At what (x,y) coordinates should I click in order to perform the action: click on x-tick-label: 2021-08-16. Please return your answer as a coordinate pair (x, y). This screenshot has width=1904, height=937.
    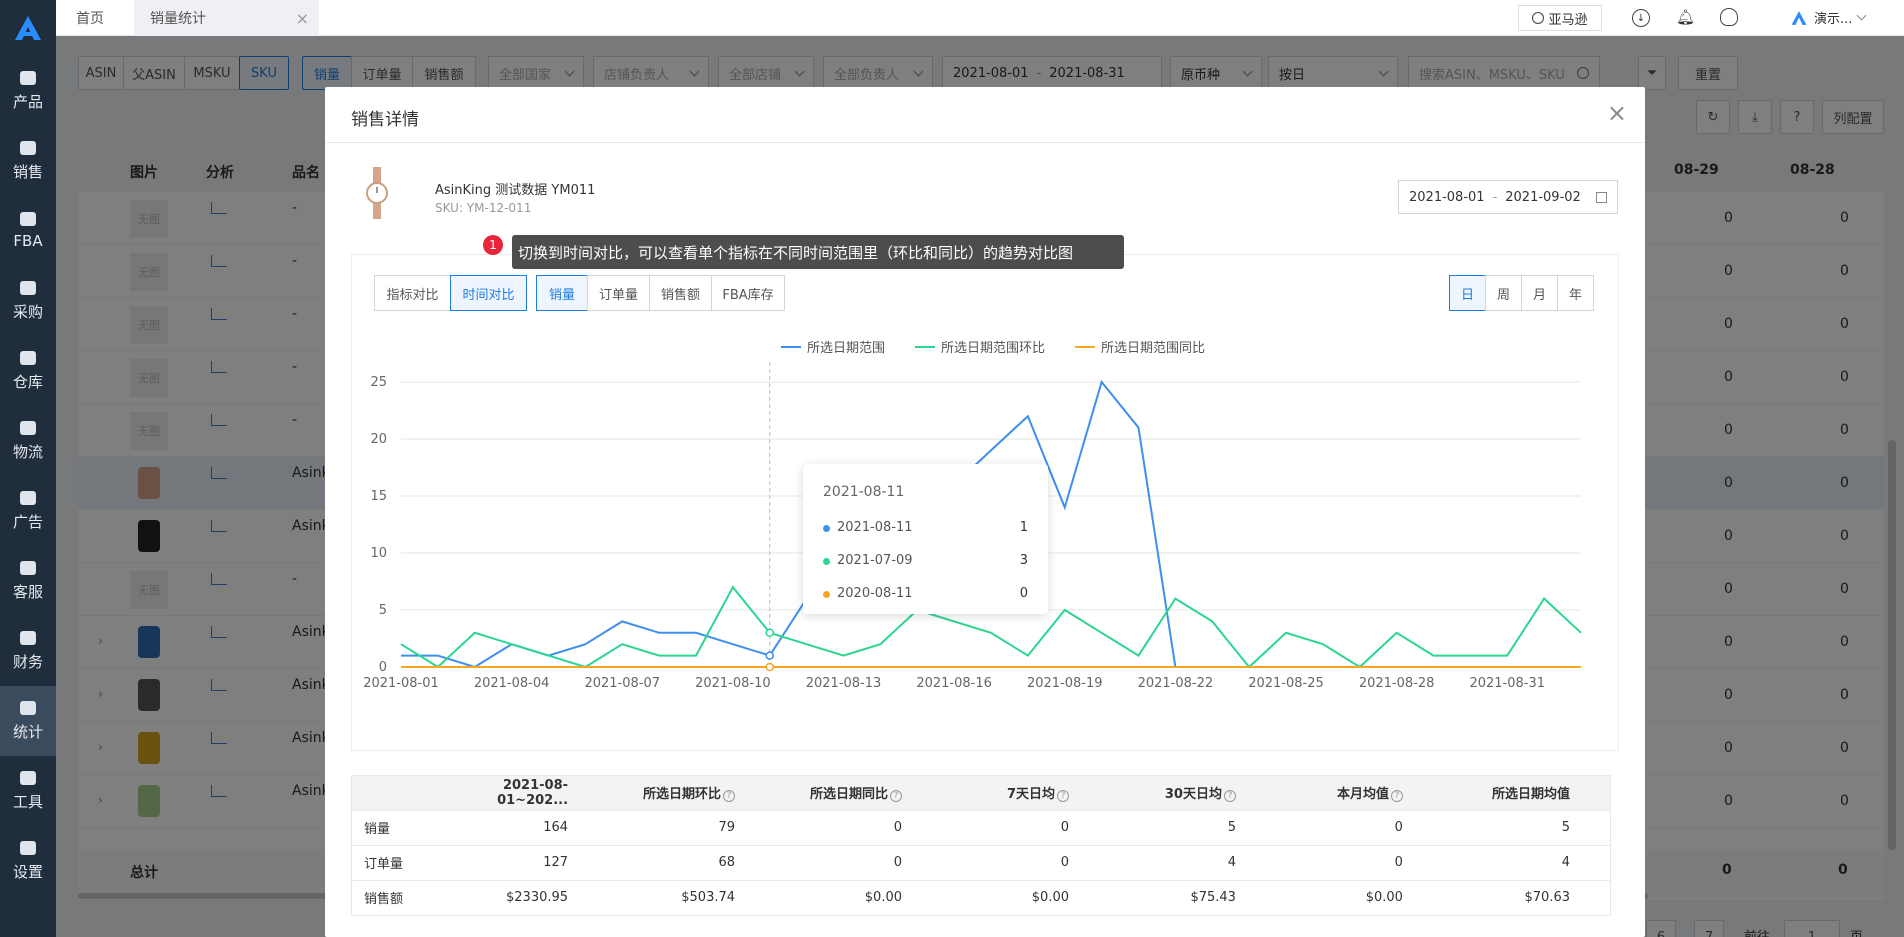
    Looking at the image, I should click on (954, 683).